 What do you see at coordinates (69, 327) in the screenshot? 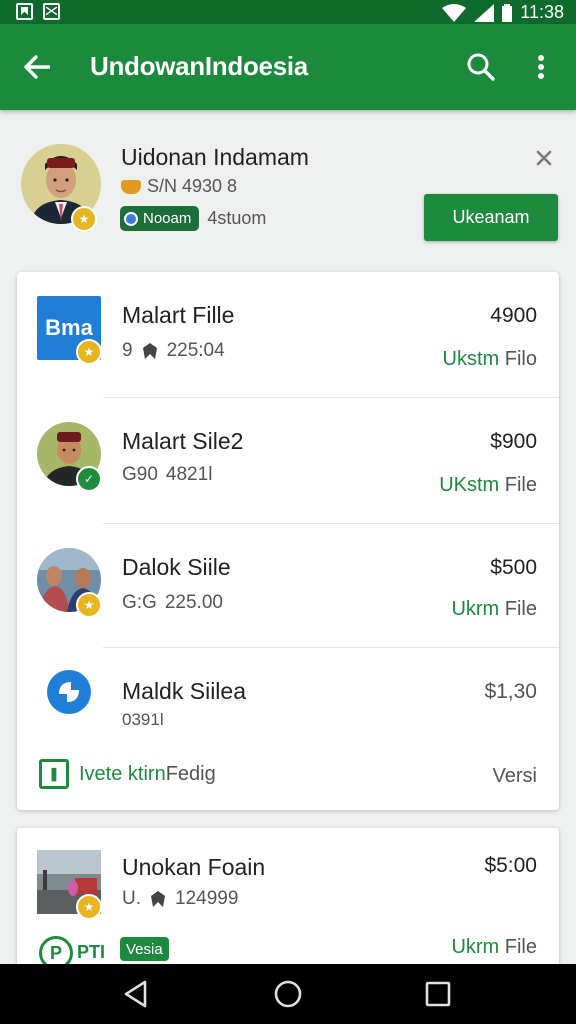
I see `thumbnail-text: Bma` at bounding box center [69, 327].